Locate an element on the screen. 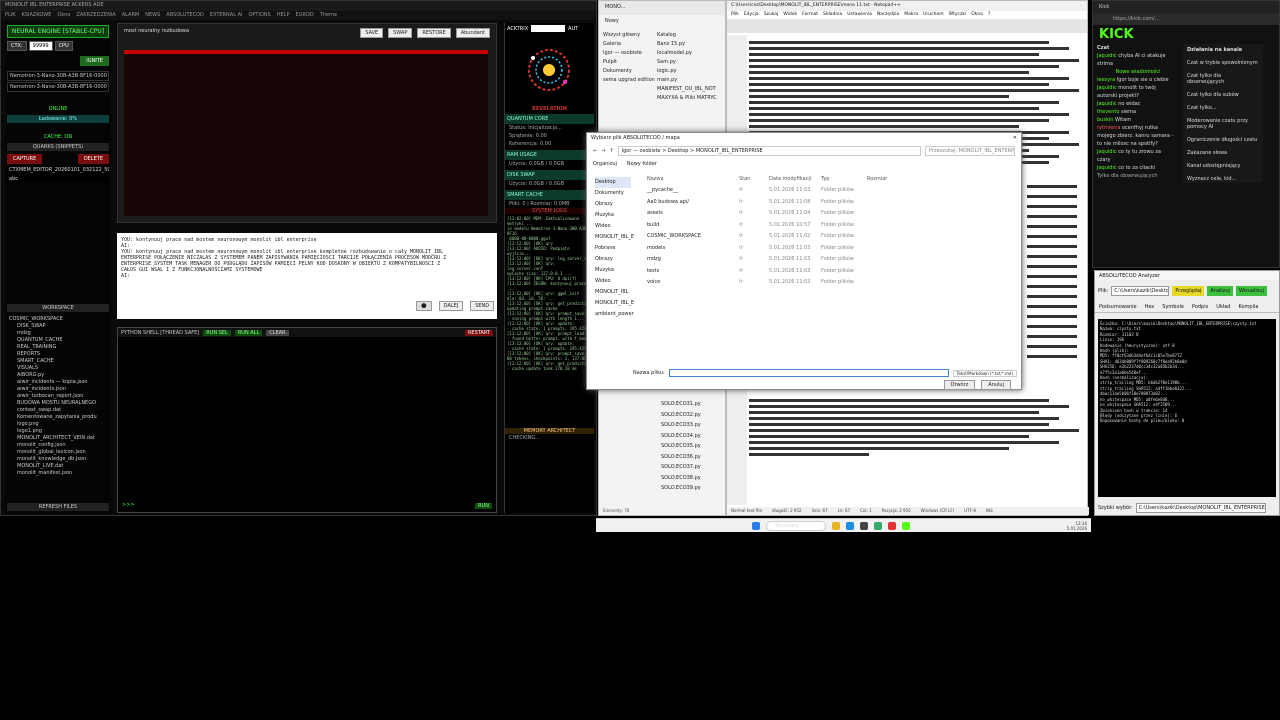 This screenshot has width=1280, height=720. chat-user: rytmierra is located at coordinates (1108, 128).